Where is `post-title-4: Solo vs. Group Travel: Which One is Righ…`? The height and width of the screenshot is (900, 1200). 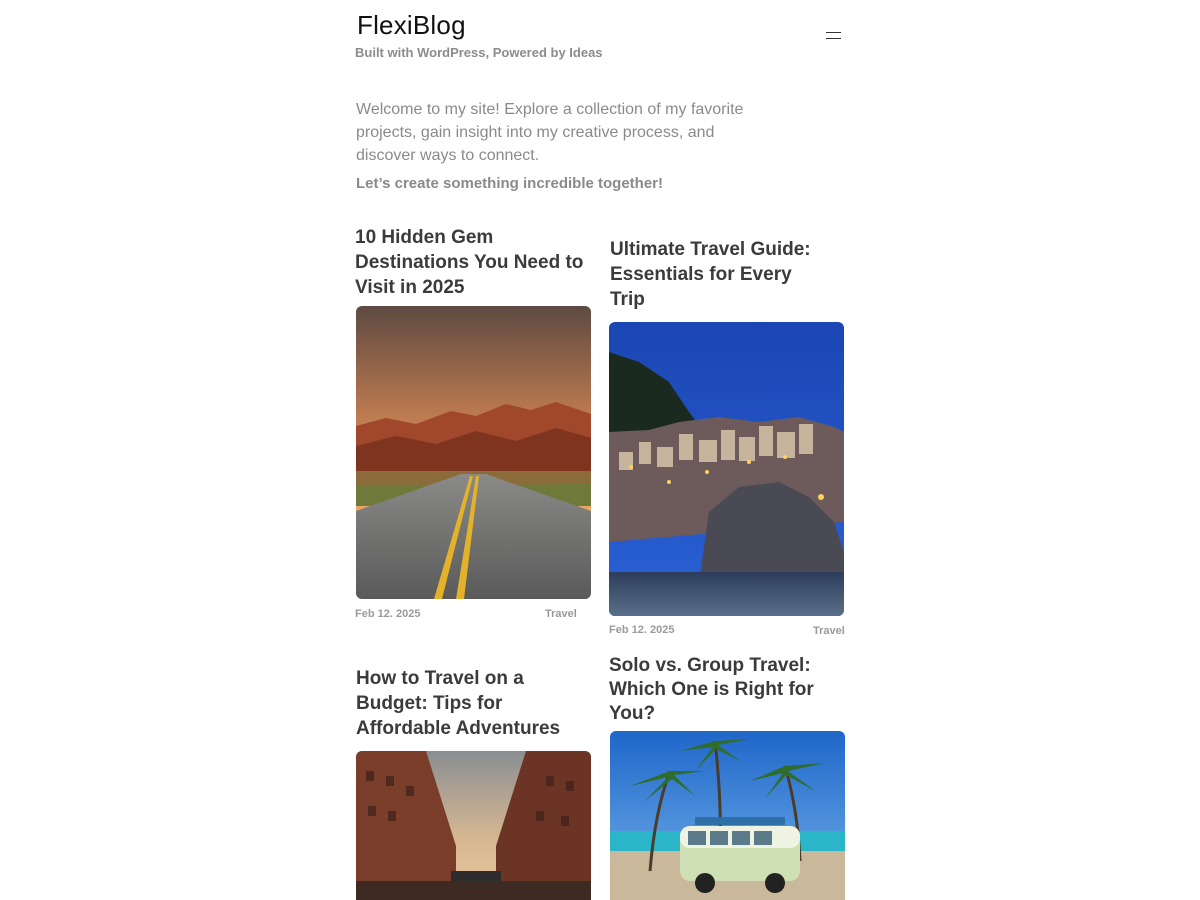 post-title-4: Solo vs. Group Travel: Which One is Righ… is located at coordinates (724, 690).